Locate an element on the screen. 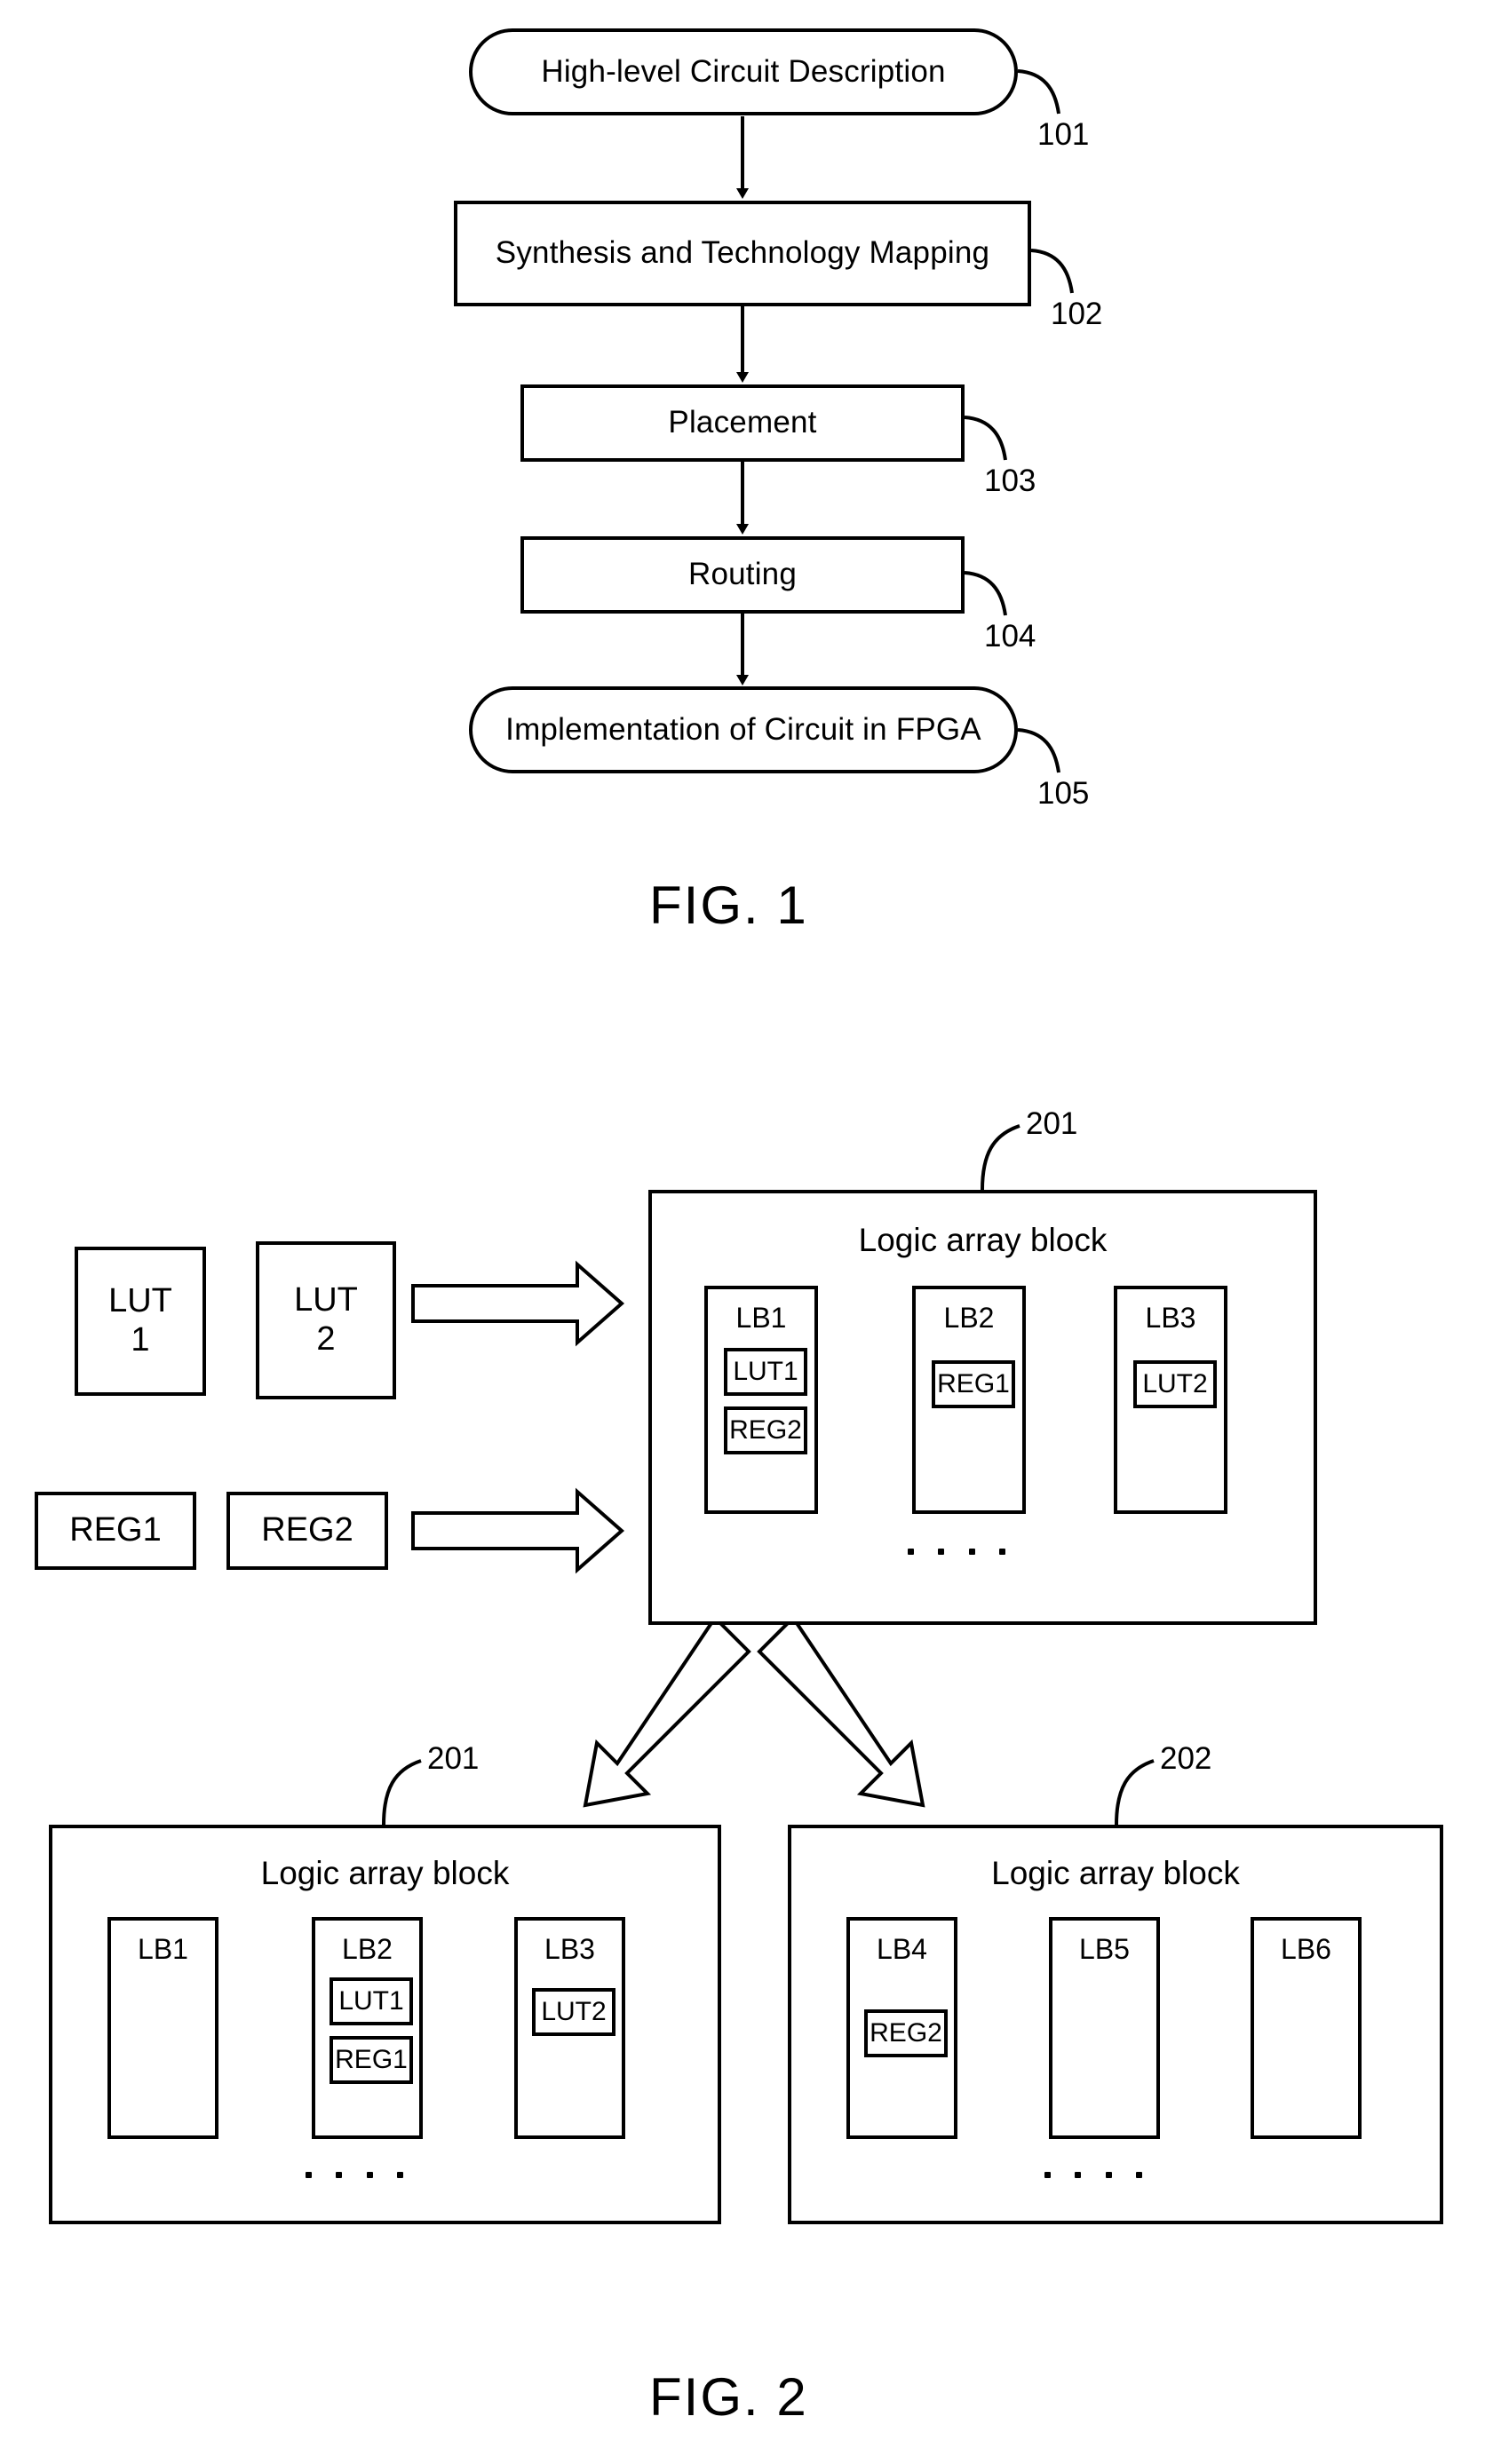 The image size is (1493, 2464). source-reg-2-label: REG2 is located at coordinates (307, 1530).